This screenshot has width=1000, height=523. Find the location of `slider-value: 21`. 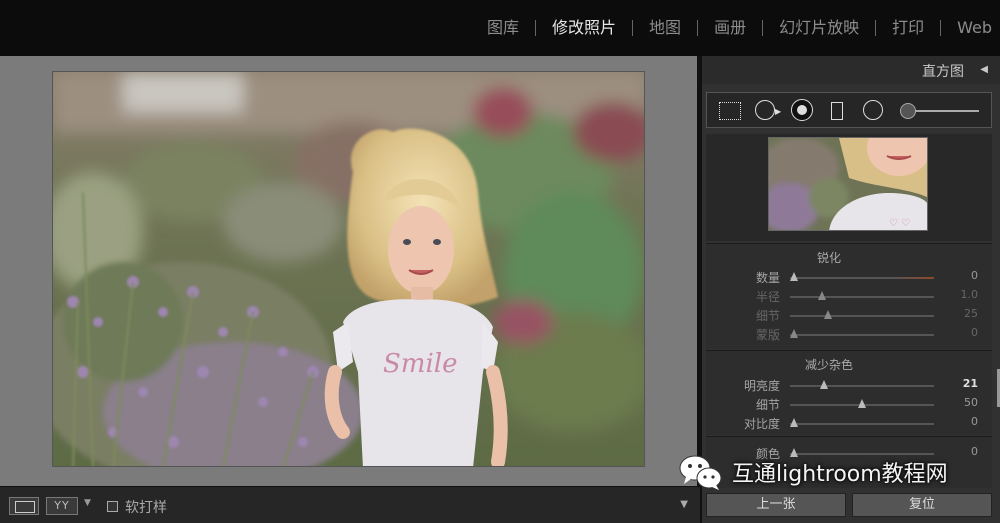

slider-value: 21 is located at coordinates (970, 383).